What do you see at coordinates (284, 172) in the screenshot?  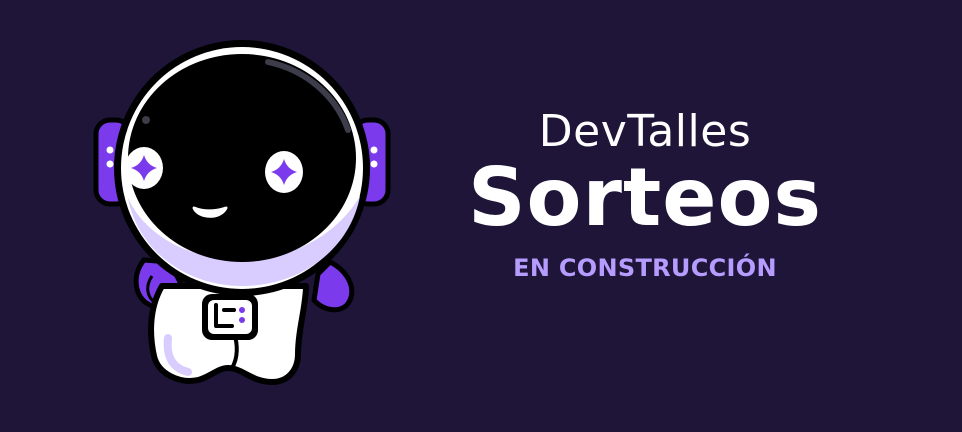 I see `mascot-eye-right` at bounding box center [284, 172].